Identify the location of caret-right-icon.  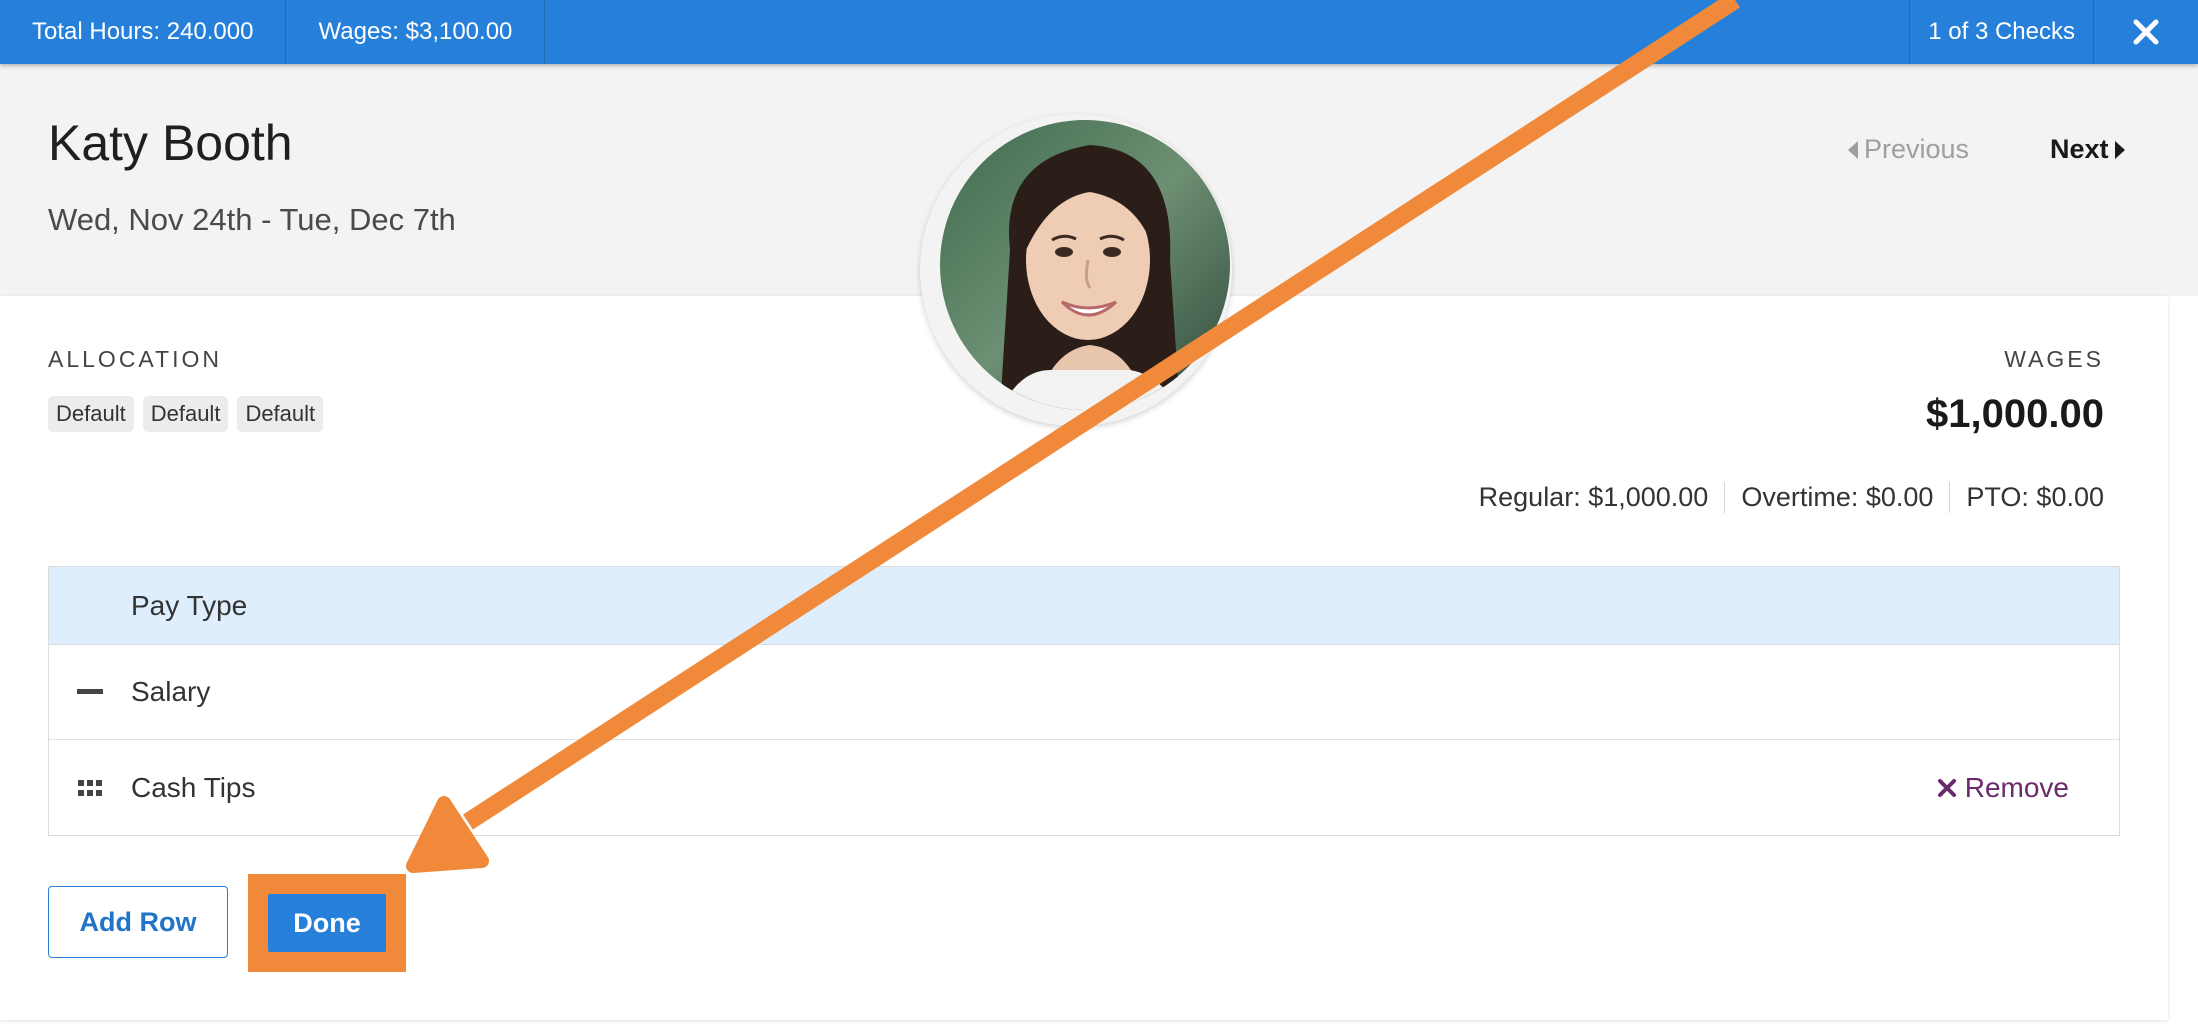
(2119, 149).